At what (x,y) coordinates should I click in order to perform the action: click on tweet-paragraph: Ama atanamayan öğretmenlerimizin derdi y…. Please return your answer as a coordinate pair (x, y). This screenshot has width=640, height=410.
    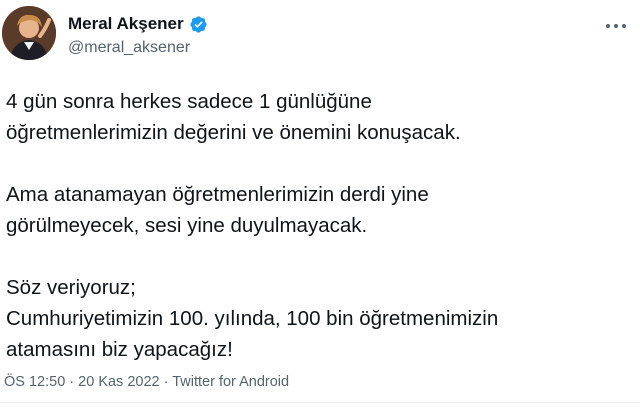
    Looking at the image, I should click on (318, 210).